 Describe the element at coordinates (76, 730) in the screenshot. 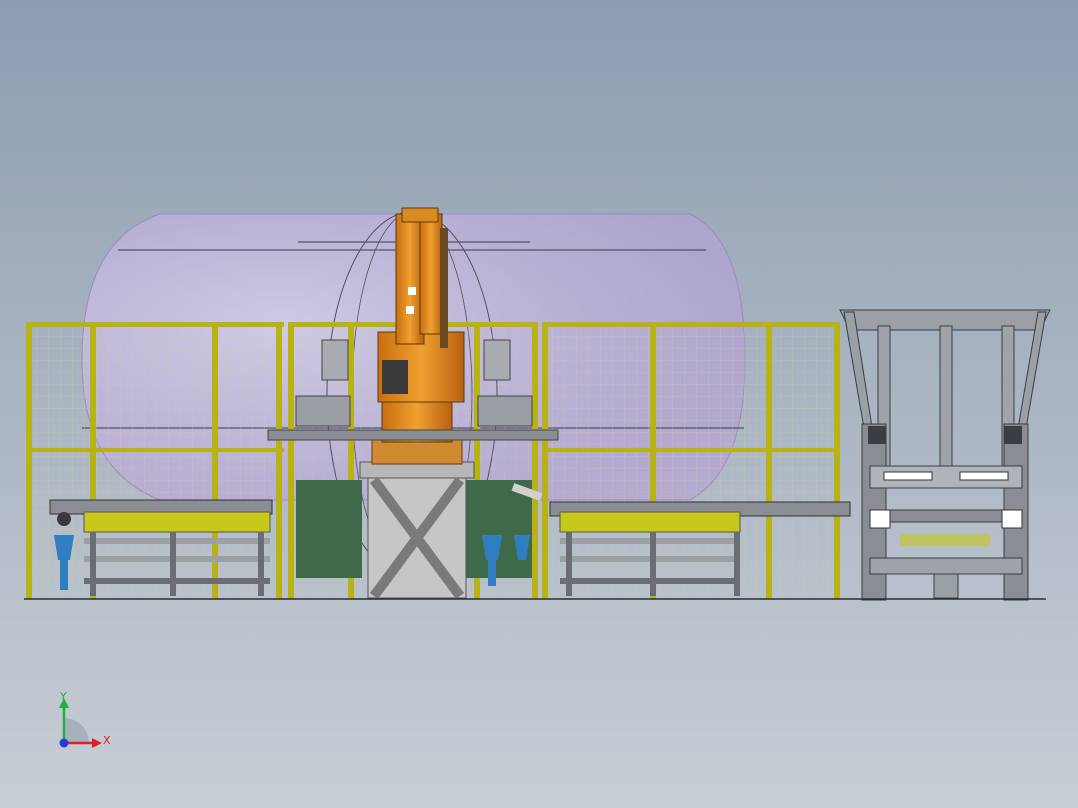

I see `z-axis-quadrant` at that location.